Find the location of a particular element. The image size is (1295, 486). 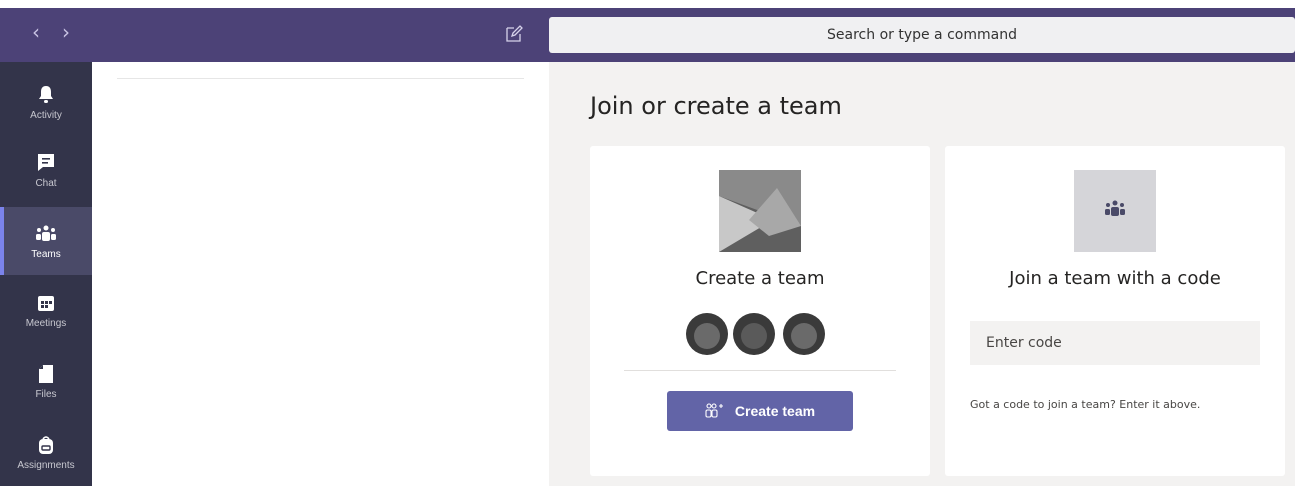

team-code-input is located at coordinates (1115, 343).